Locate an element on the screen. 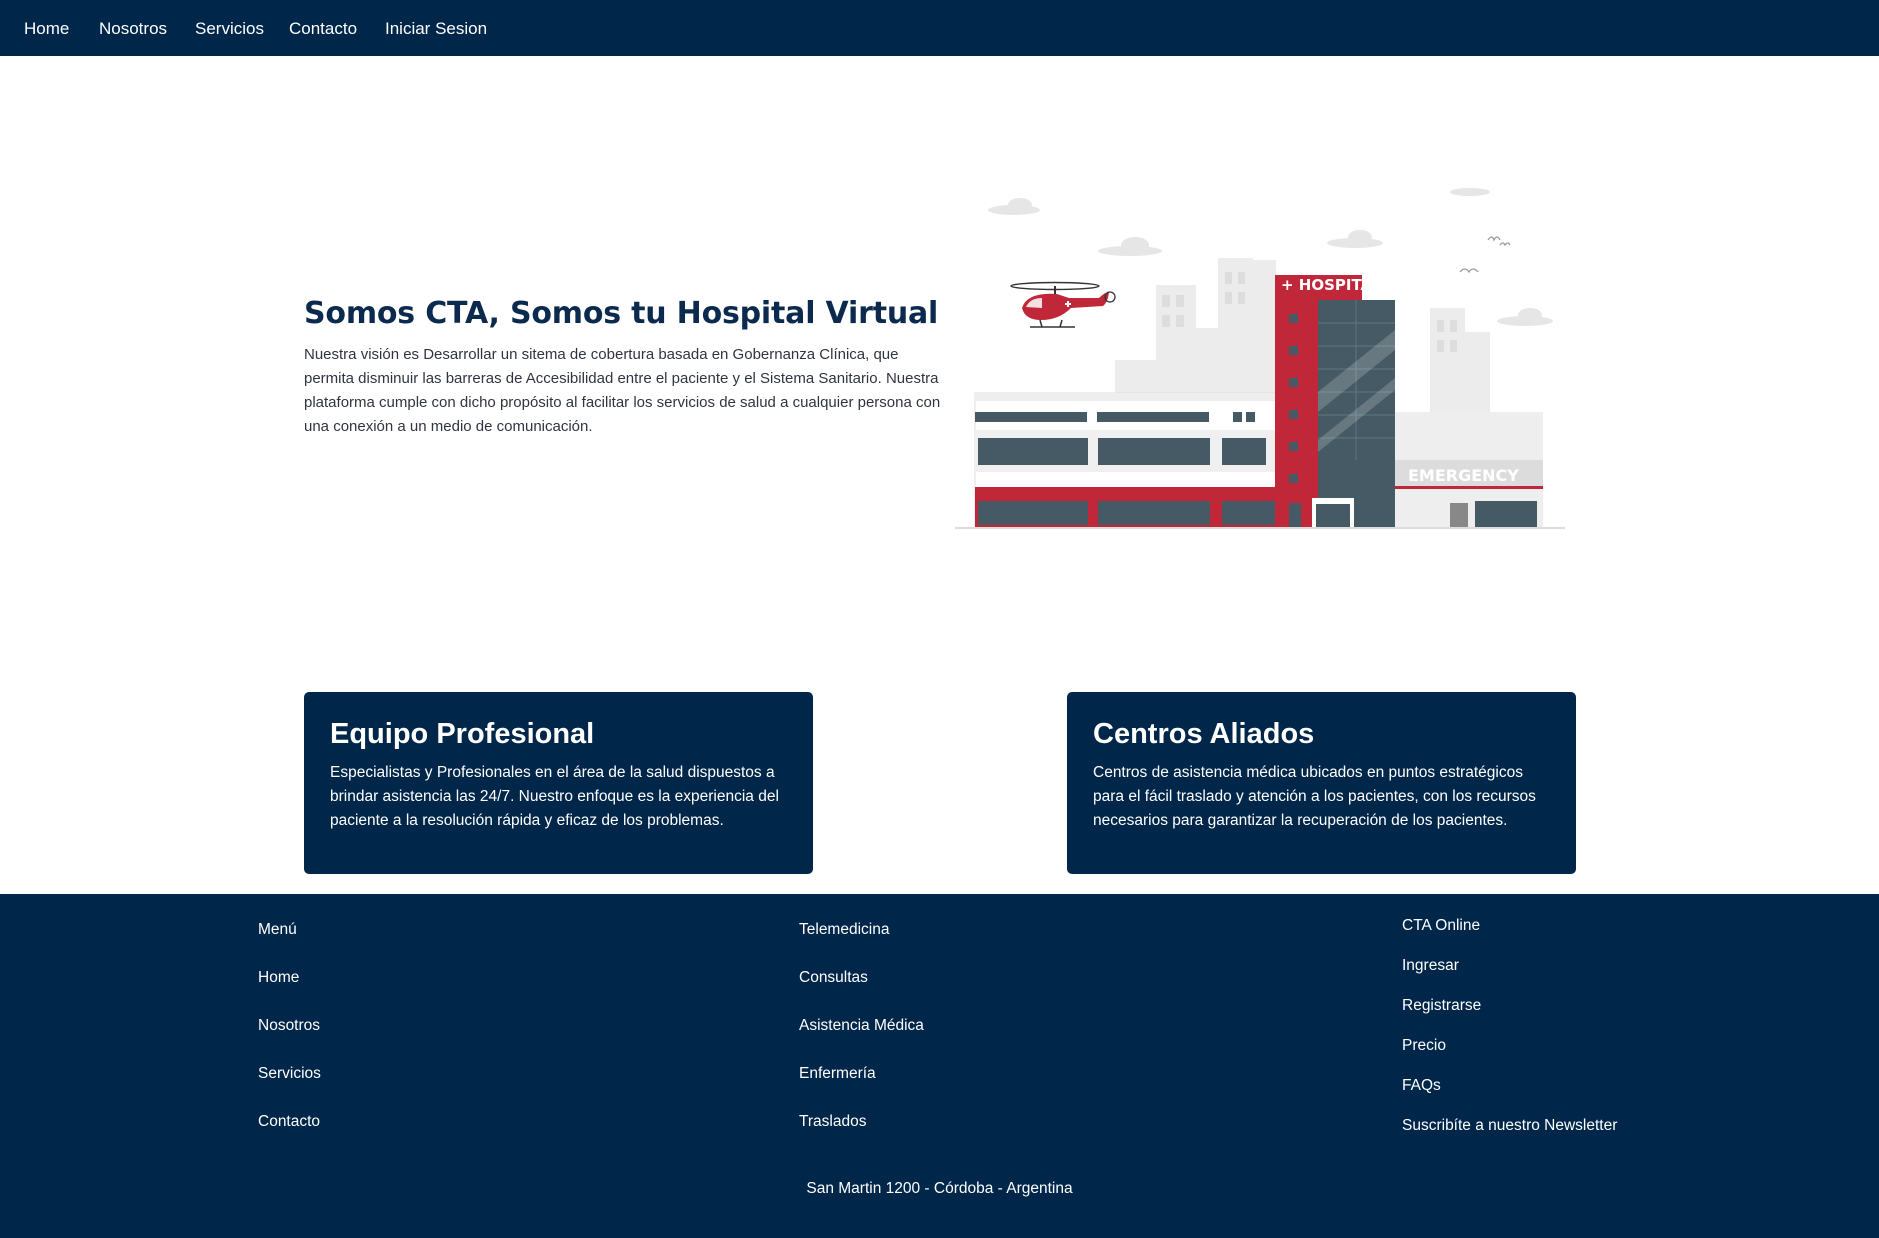  footer-address: San Martin 1200 - Córdoba - Argentina is located at coordinates (939, 1188).